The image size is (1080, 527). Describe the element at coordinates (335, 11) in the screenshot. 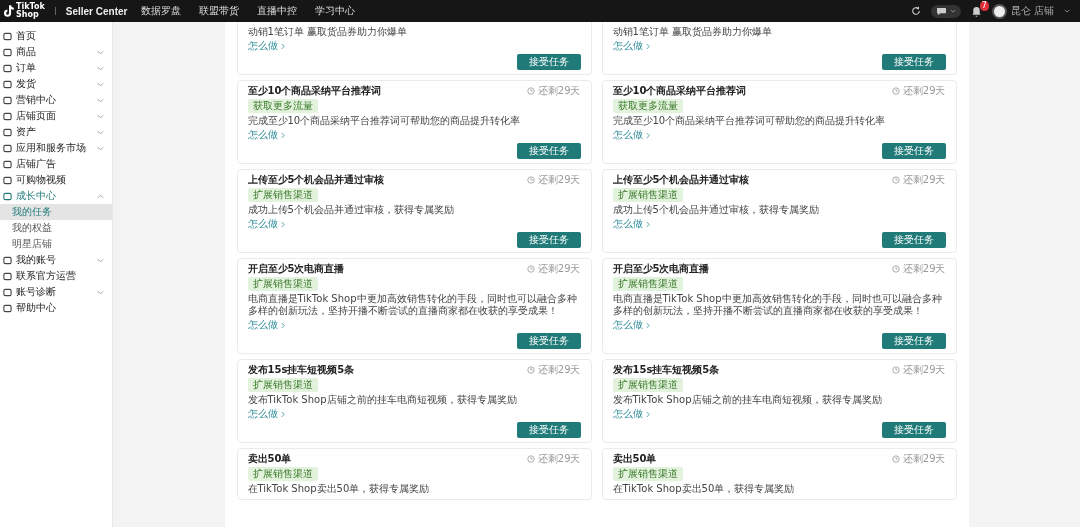

I see `nav-link: 学习中心` at that location.